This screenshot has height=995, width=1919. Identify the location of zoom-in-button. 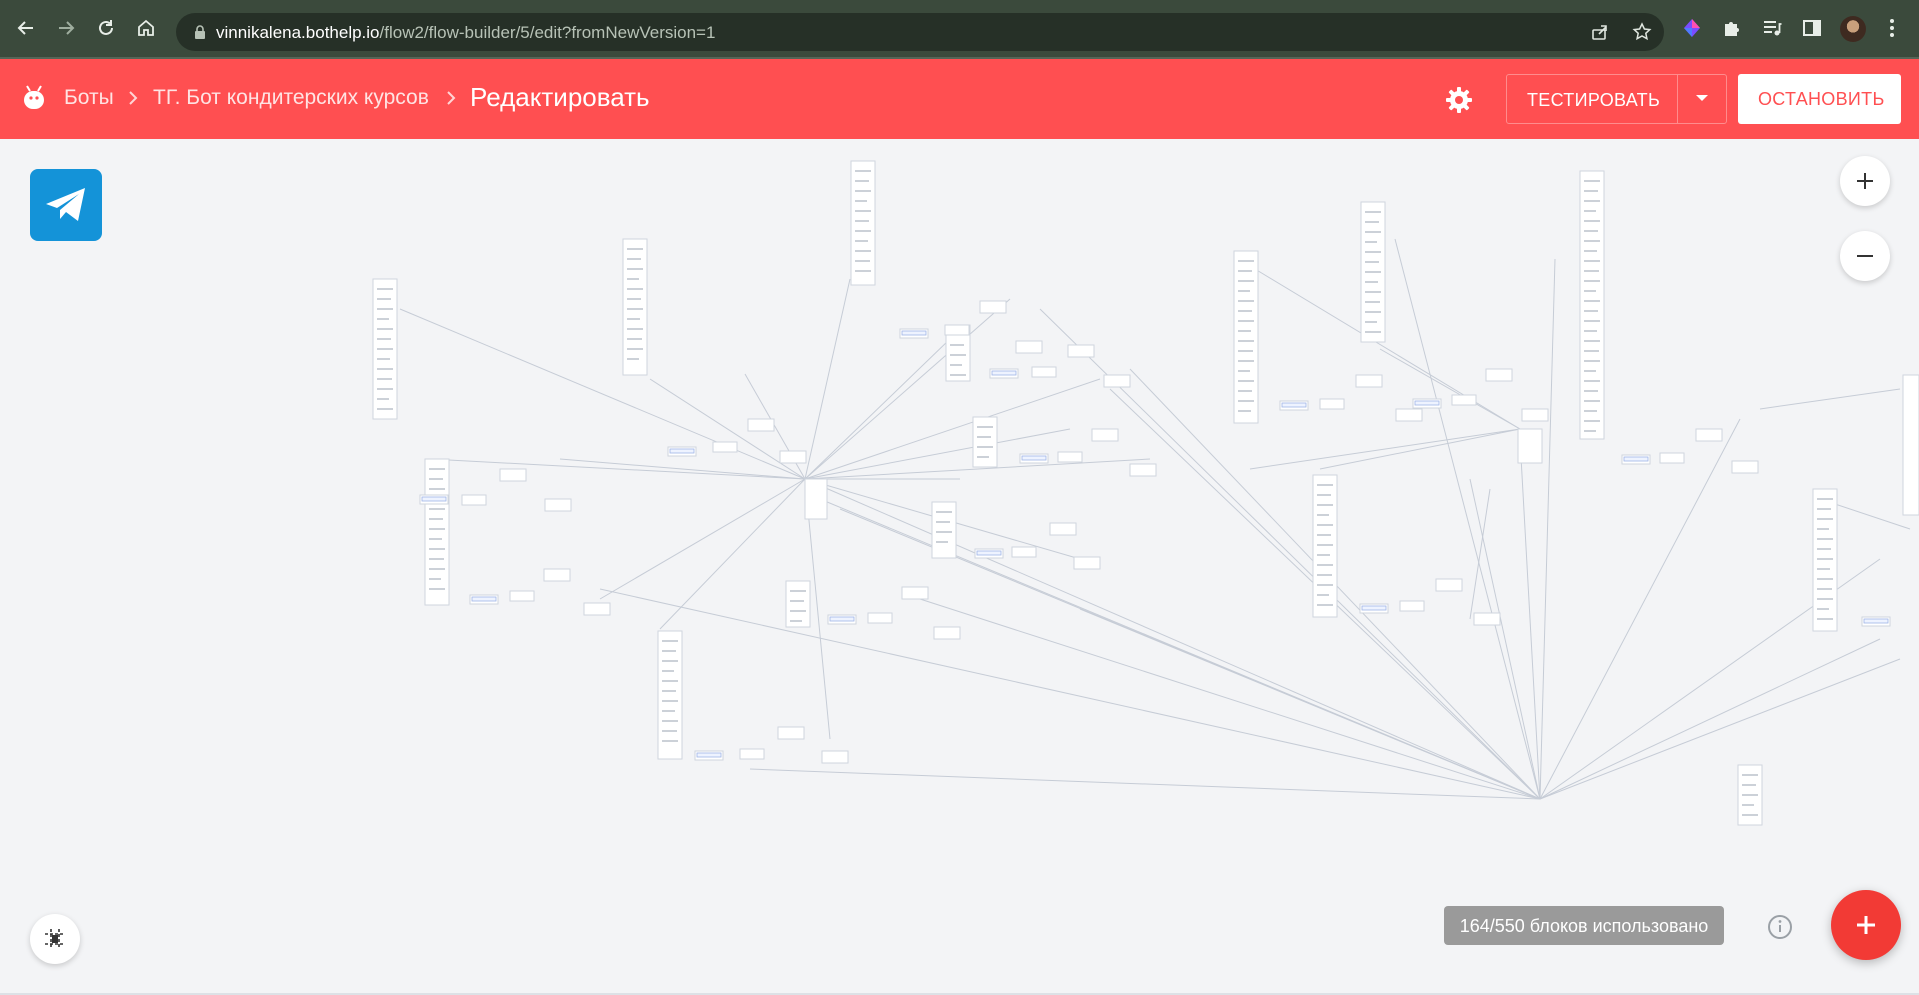
(1865, 181).